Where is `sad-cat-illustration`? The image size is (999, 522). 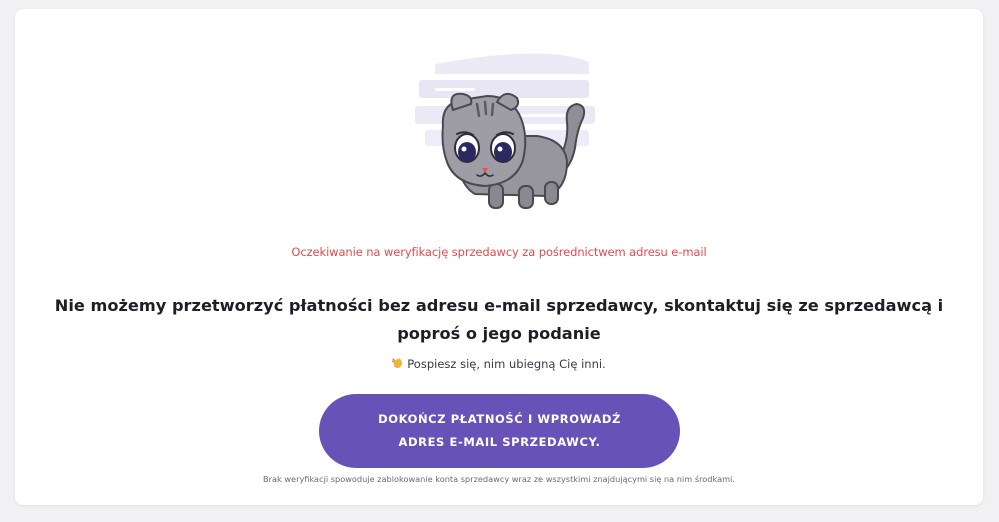 sad-cat-illustration is located at coordinates (505, 131).